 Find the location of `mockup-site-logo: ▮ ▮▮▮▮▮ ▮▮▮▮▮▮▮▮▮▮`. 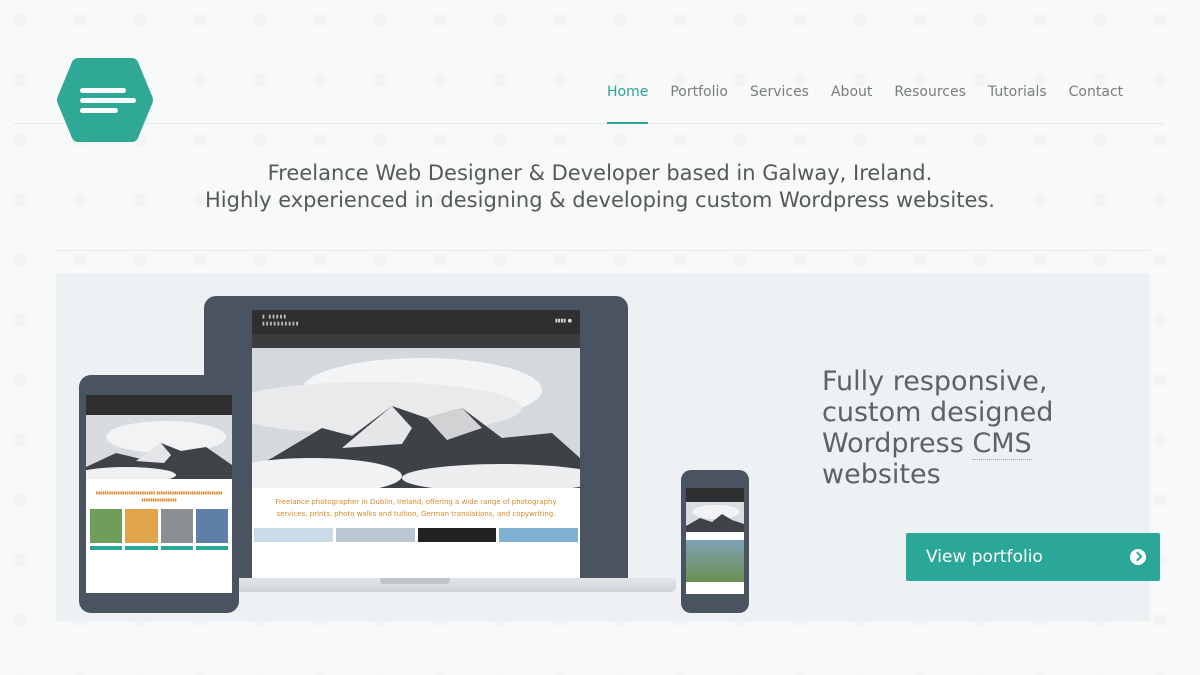

mockup-site-logo: ▮ ▮▮▮▮▮ ▮▮▮▮▮▮▮▮▮▮ is located at coordinates (281, 320).